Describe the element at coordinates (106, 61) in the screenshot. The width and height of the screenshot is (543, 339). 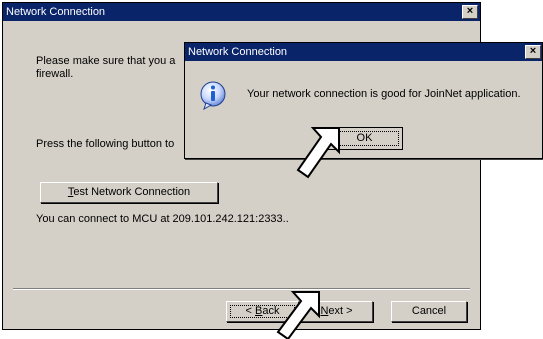
I see `instruction-text: Please make sure that you a` at that location.